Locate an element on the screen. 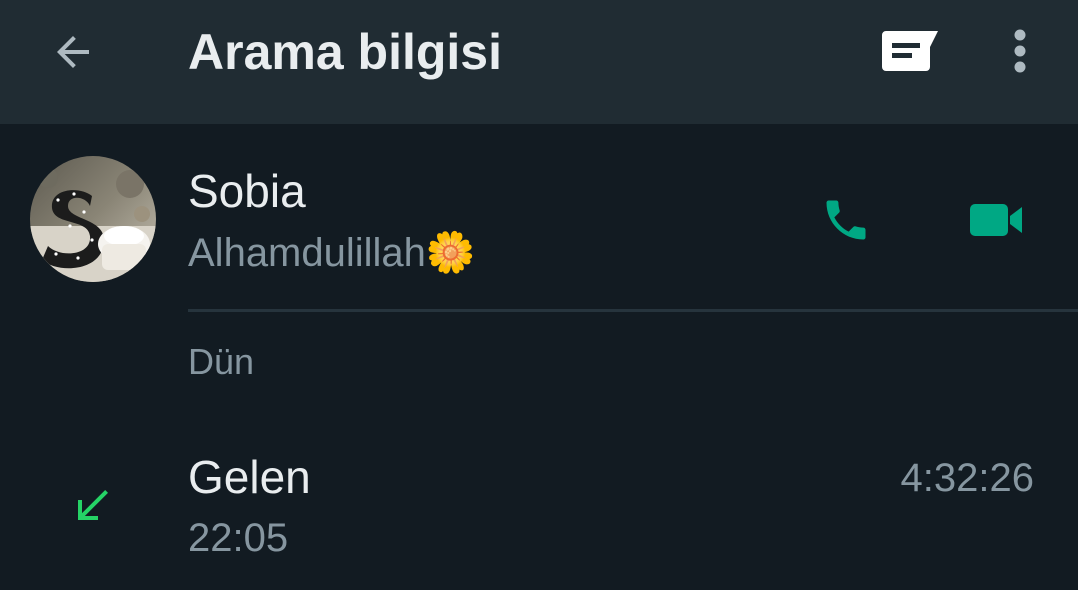 This screenshot has height=590, width=1078. call-duration: 4:32:26 is located at coordinates (967, 478).